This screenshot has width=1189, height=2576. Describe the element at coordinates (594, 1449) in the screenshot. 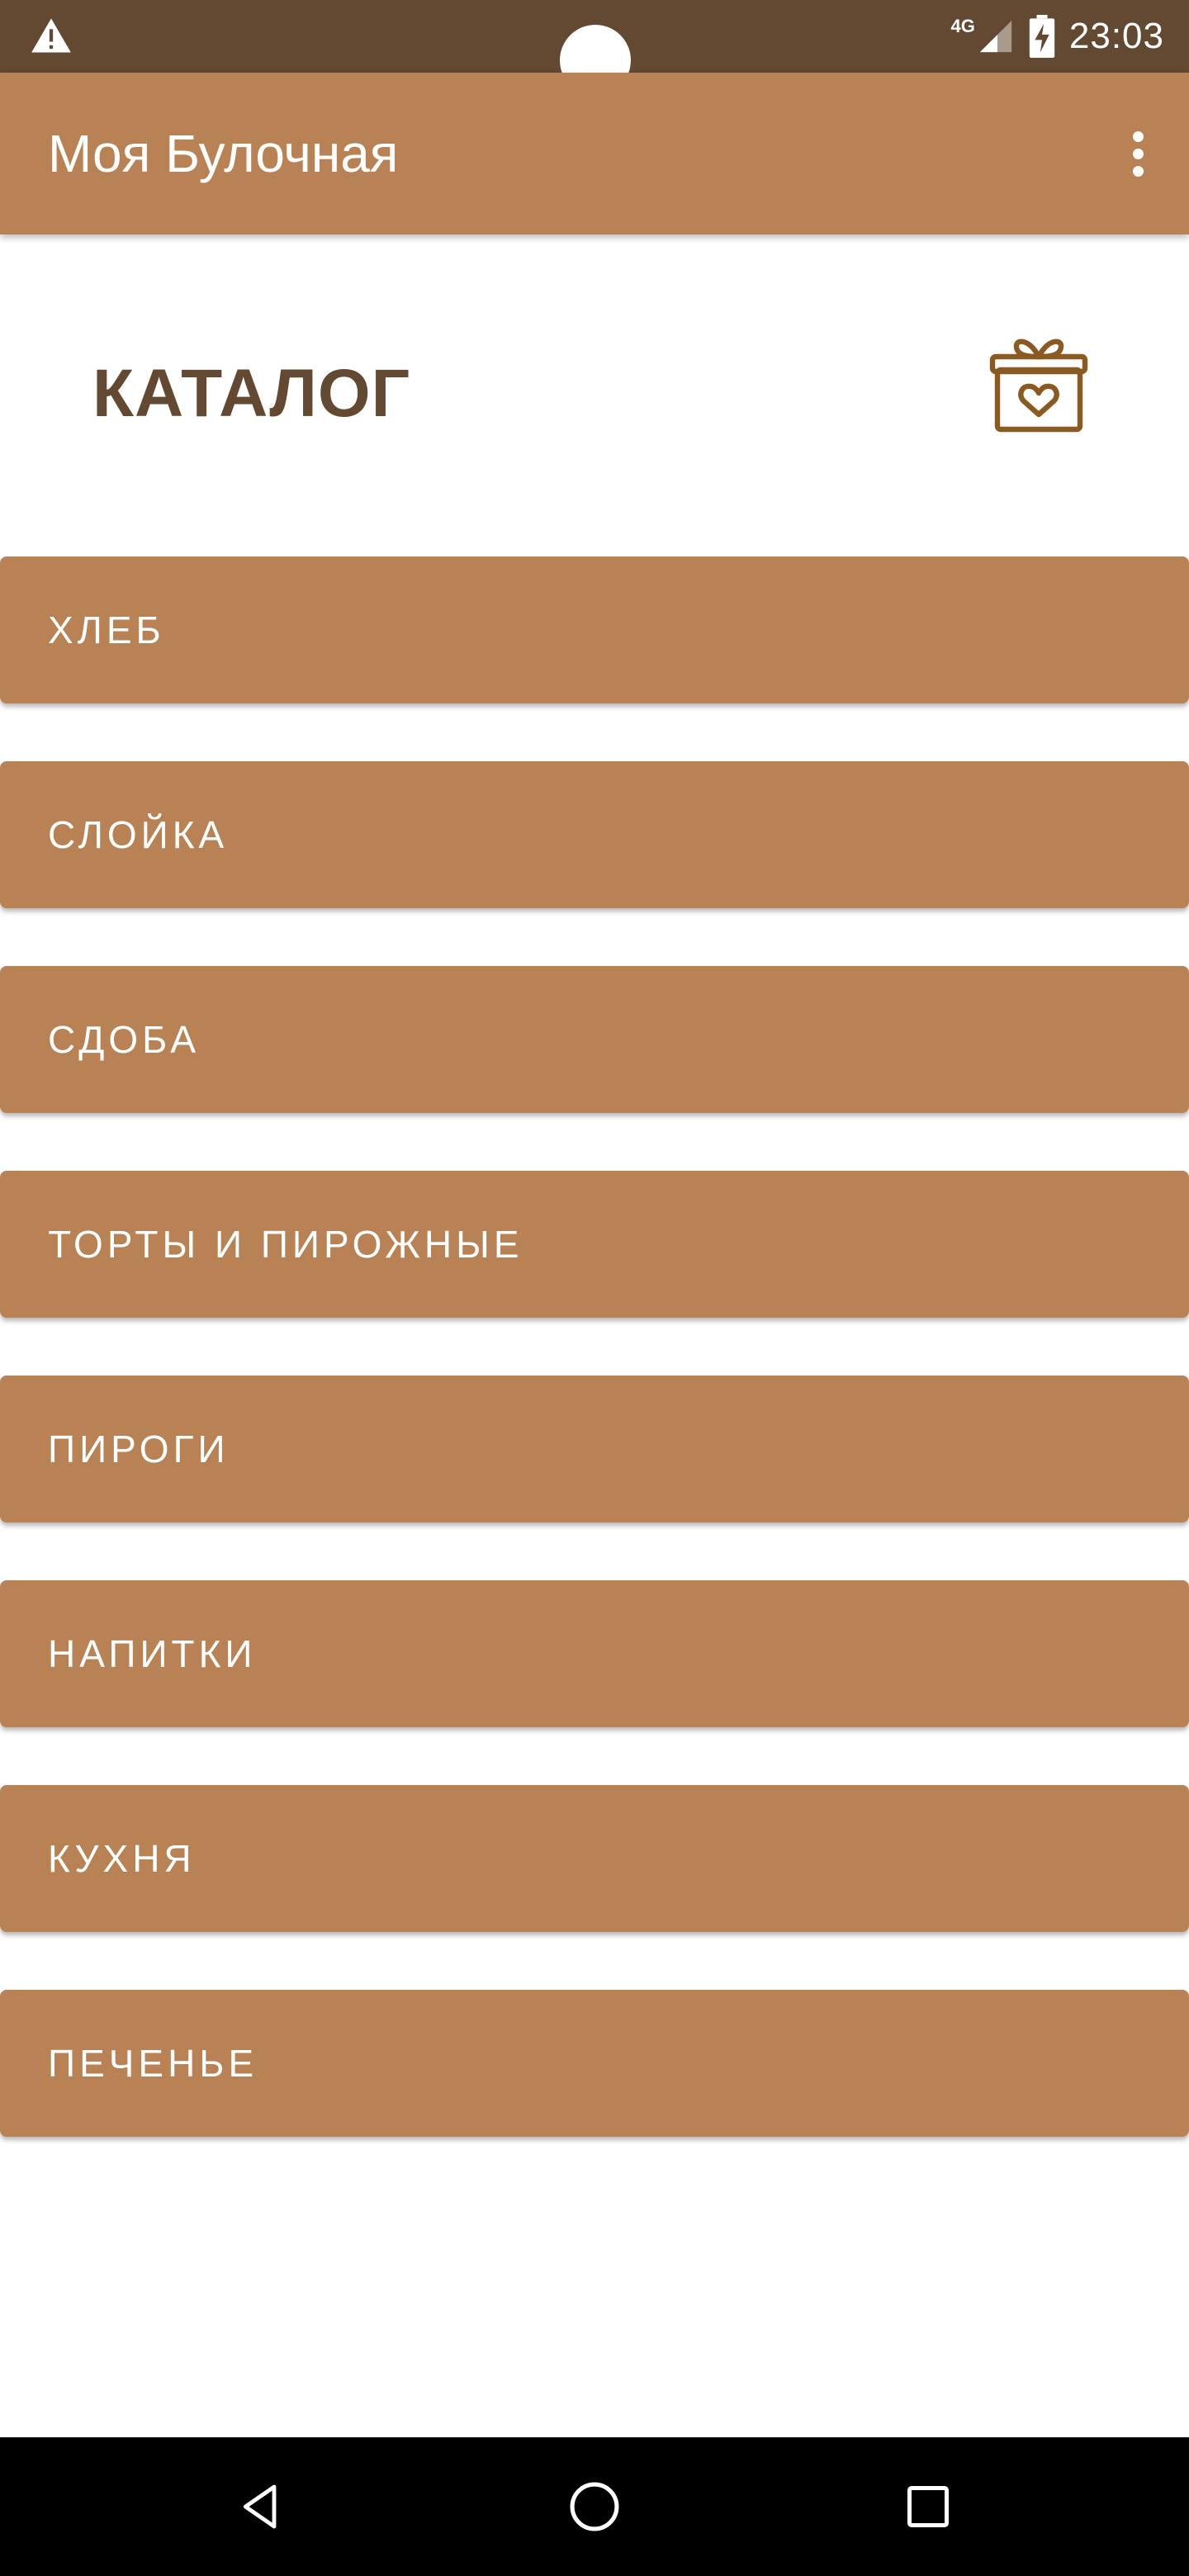

I see `category-button-pies: ПИРОГИ` at that location.